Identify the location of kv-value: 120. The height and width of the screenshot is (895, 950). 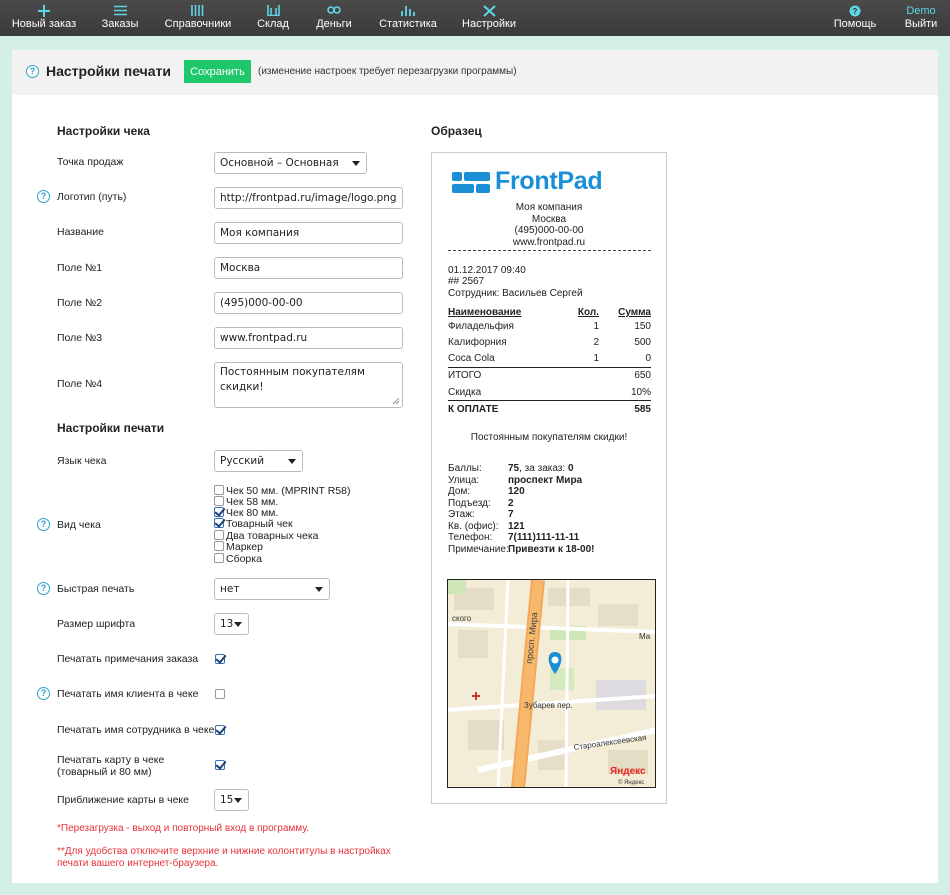
(516, 491).